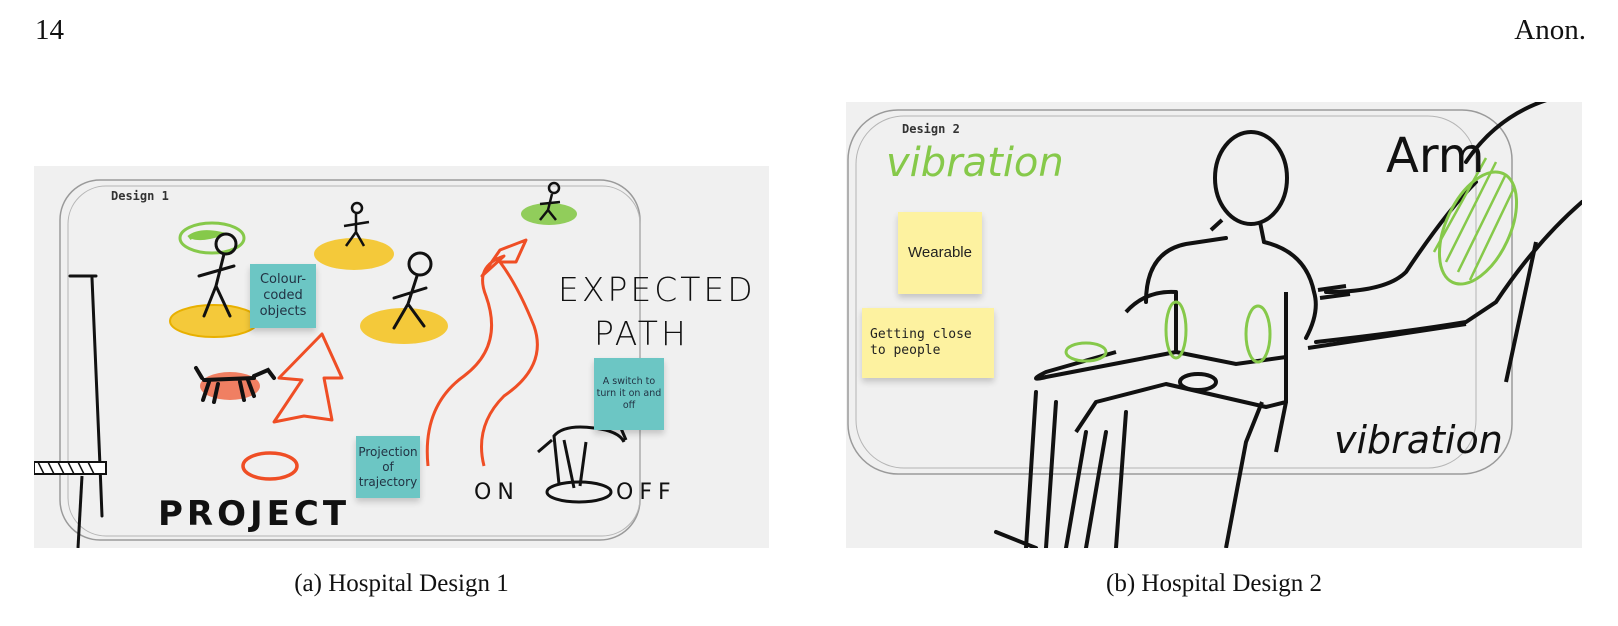 This screenshot has height=626, width=1618. What do you see at coordinates (629, 394) in the screenshot?
I see `sticky-switch-on-off: A switch to turn it on and off` at bounding box center [629, 394].